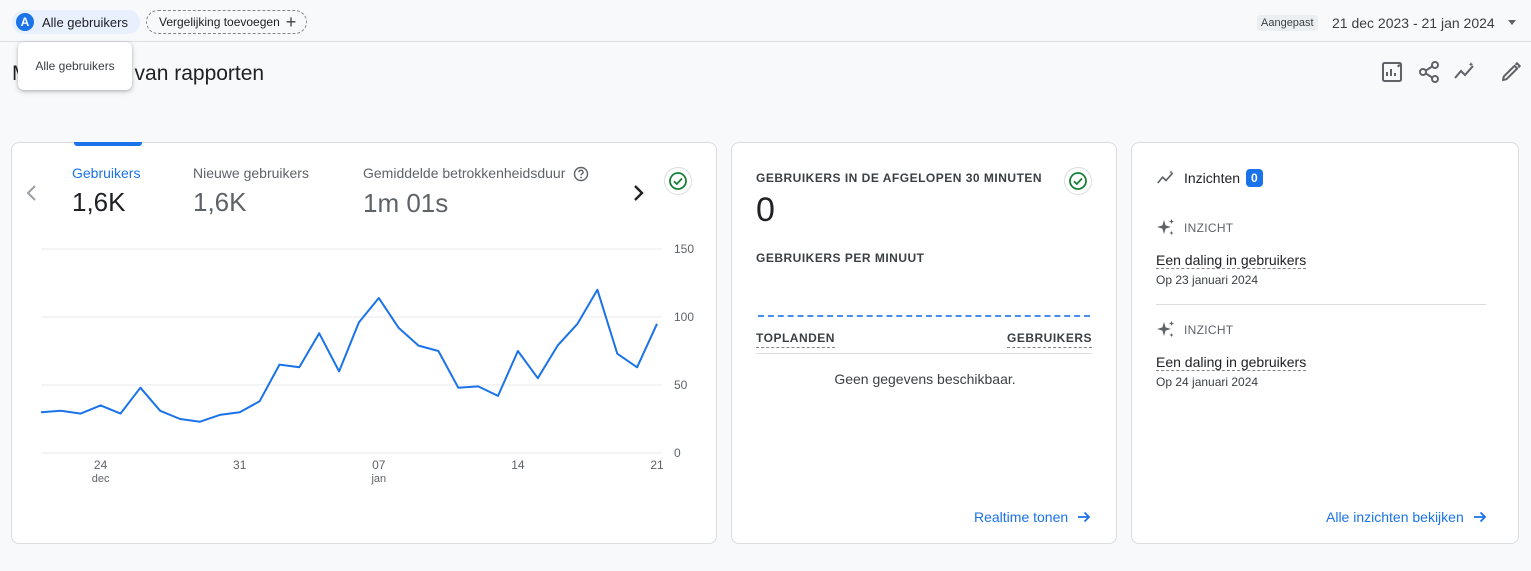  What do you see at coordinates (1395, 517) in the screenshot?
I see `view-all-insights-label: Alle inzichten bekijken` at bounding box center [1395, 517].